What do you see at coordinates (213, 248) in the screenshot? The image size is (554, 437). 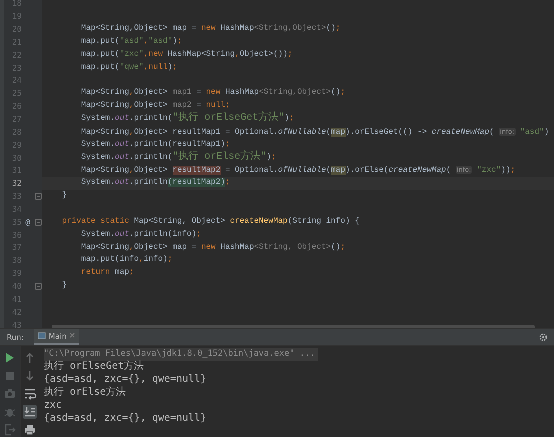 I see `code-line: Map<String,Object> map = new HashMap<String, Object>();` at bounding box center [213, 248].